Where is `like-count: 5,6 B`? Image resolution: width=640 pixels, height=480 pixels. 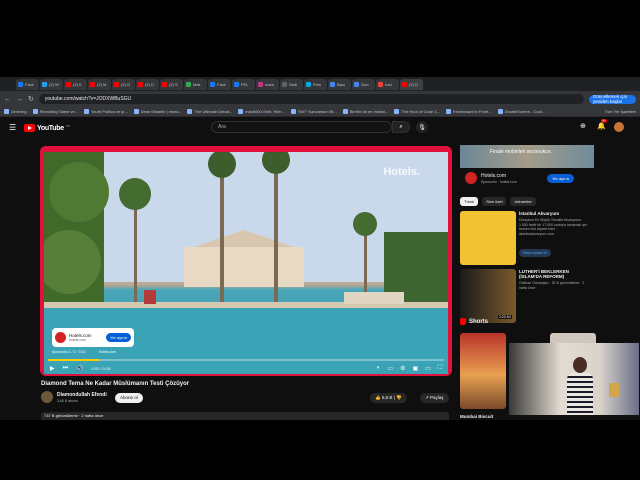
like-count: 5,6 B is located at coordinates (387, 397).